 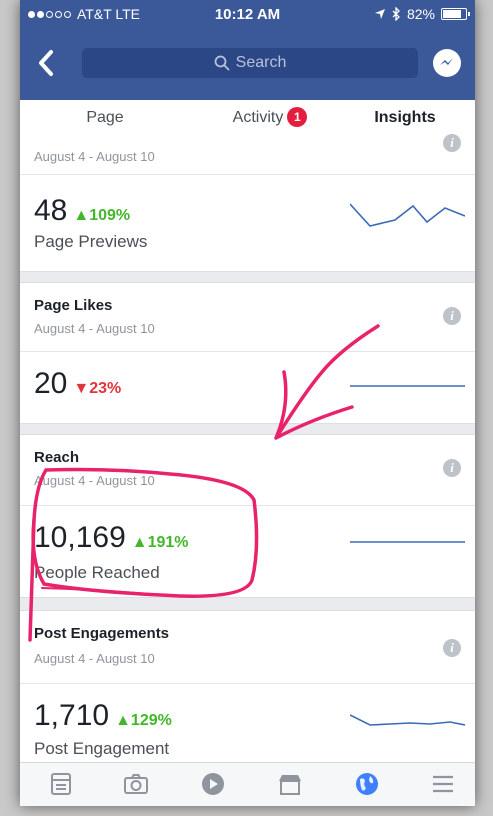 What do you see at coordinates (51, 210) in the screenshot?
I see `metric-number: 48` at bounding box center [51, 210].